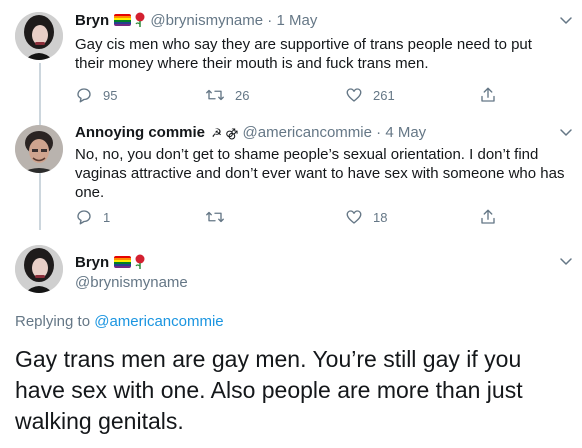 This screenshot has height=448, width=582. Describe the element at coordinates (366, 217) in the screenshot. I see `like-button: 18` at that location.